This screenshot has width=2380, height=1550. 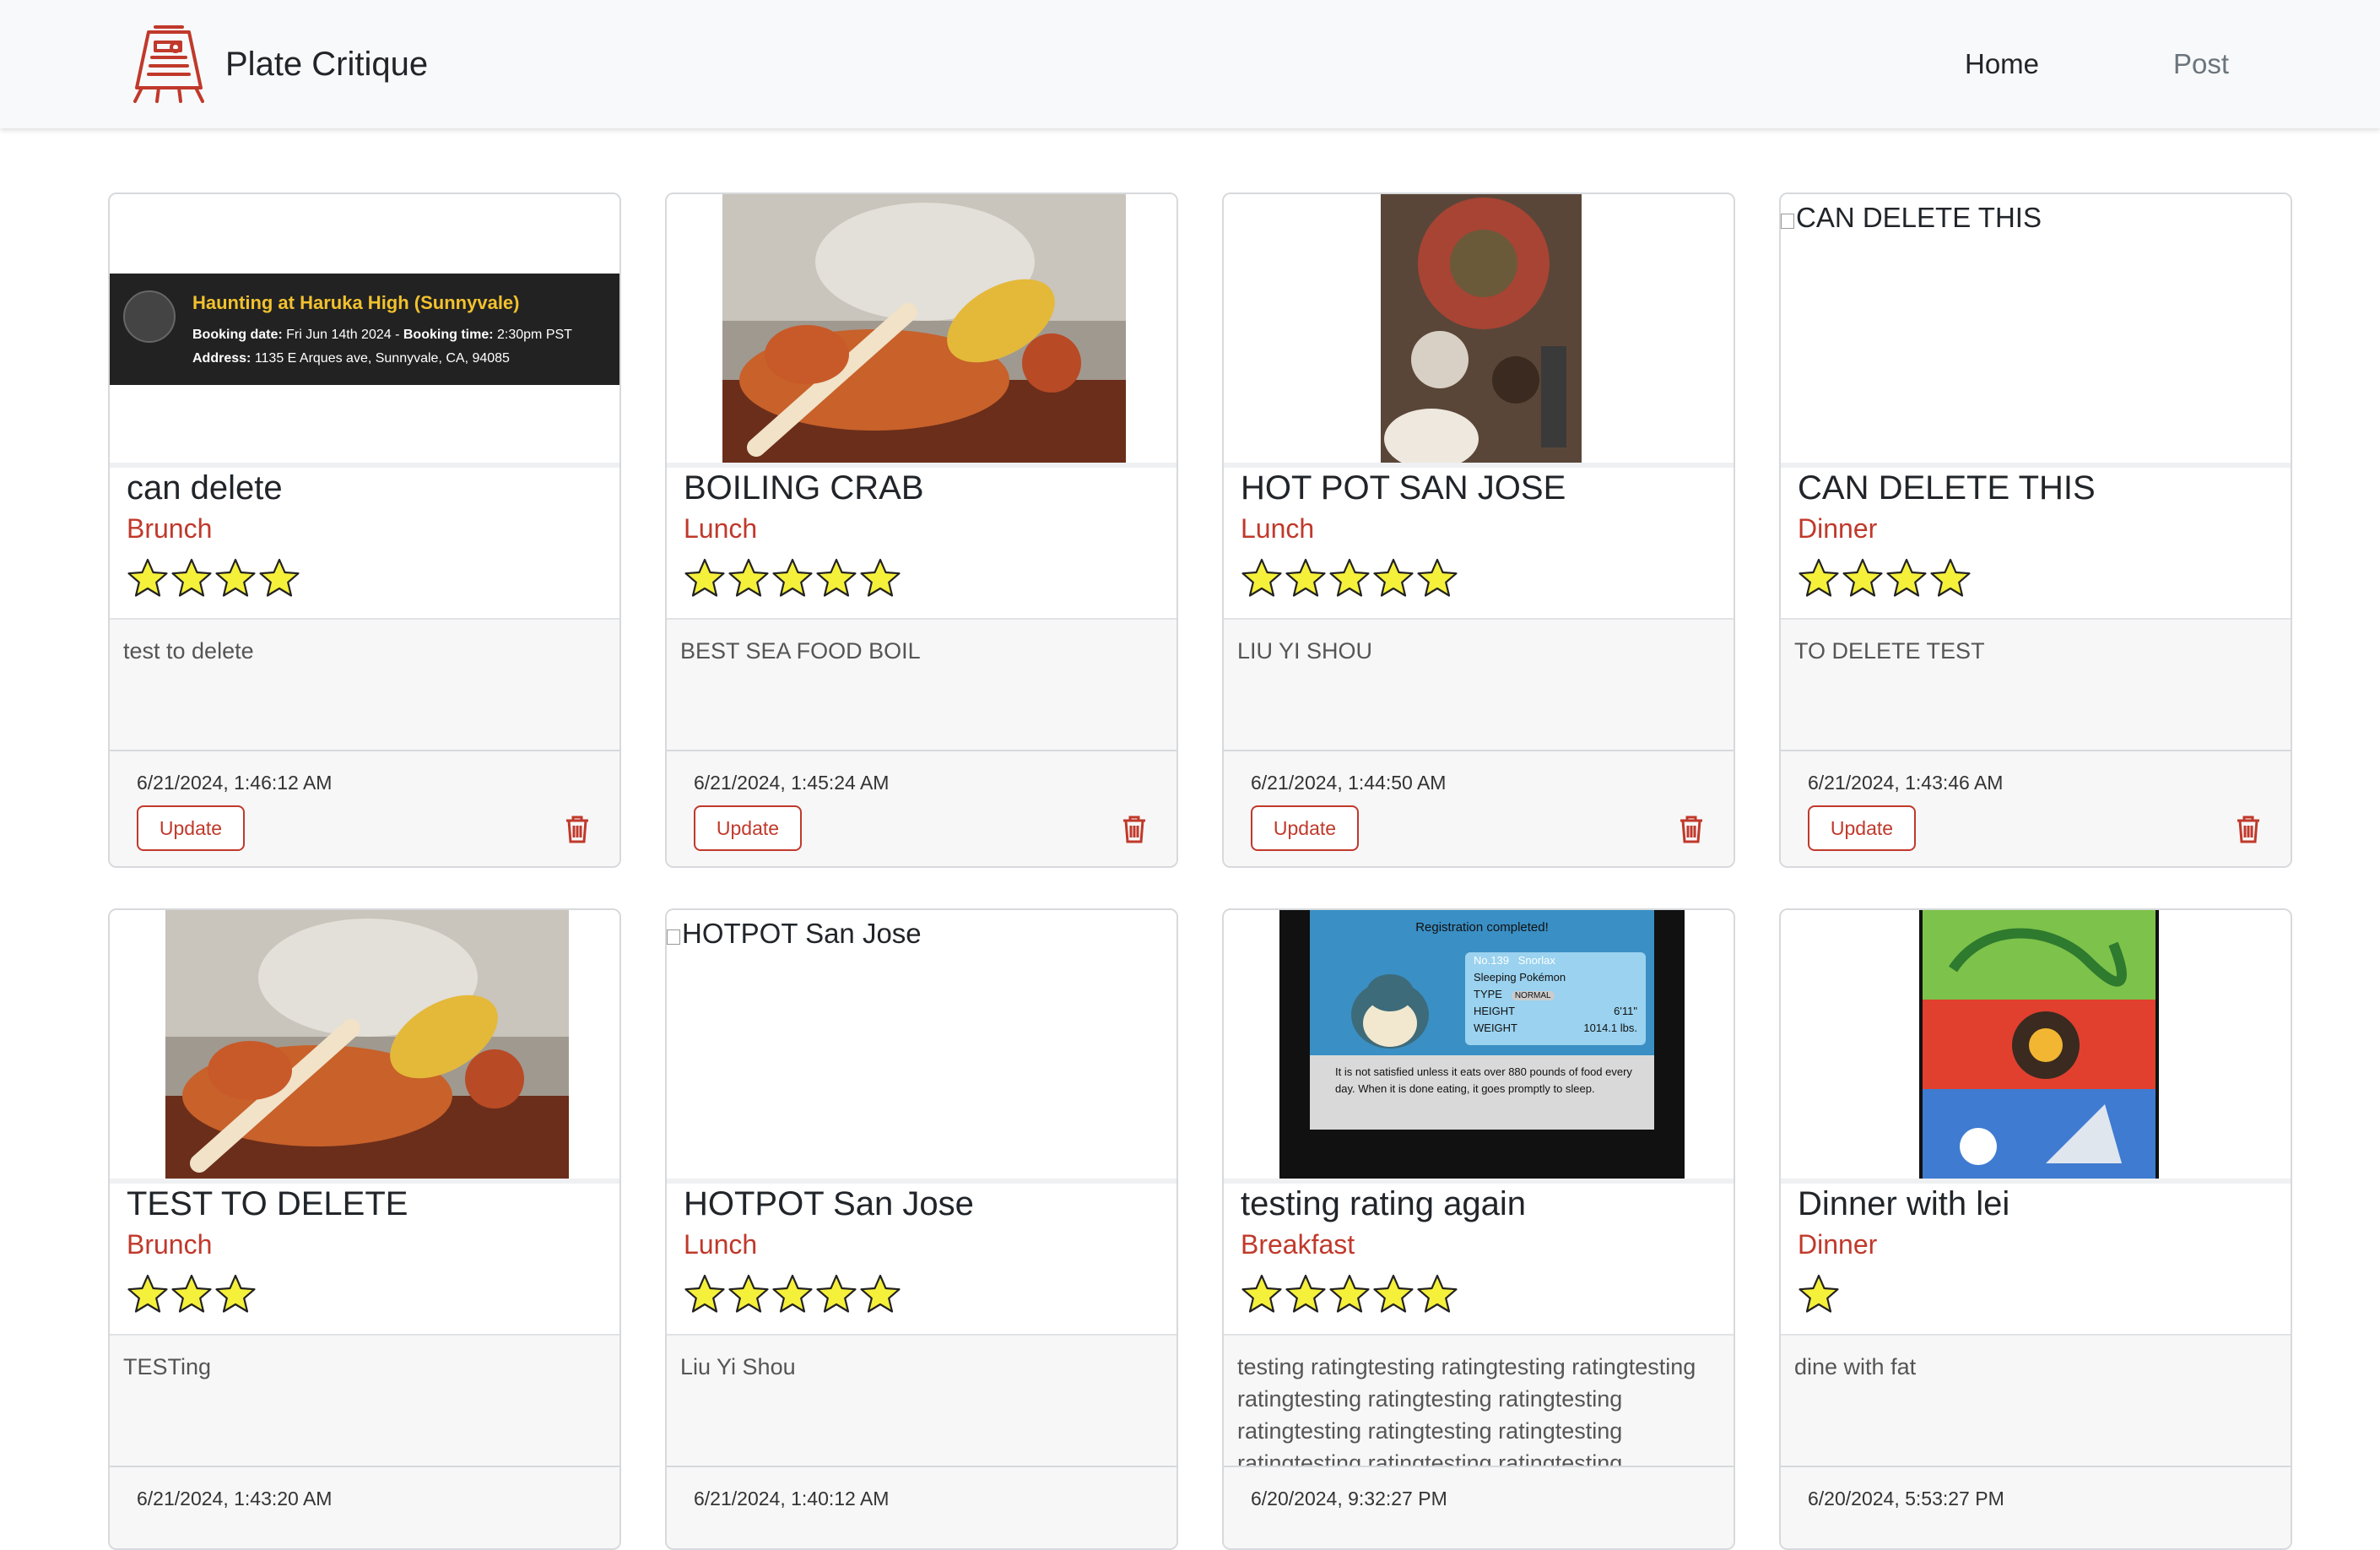 I want to click on post-description: BEST SEA FOOD BOIL, so click(x=800, y=651).